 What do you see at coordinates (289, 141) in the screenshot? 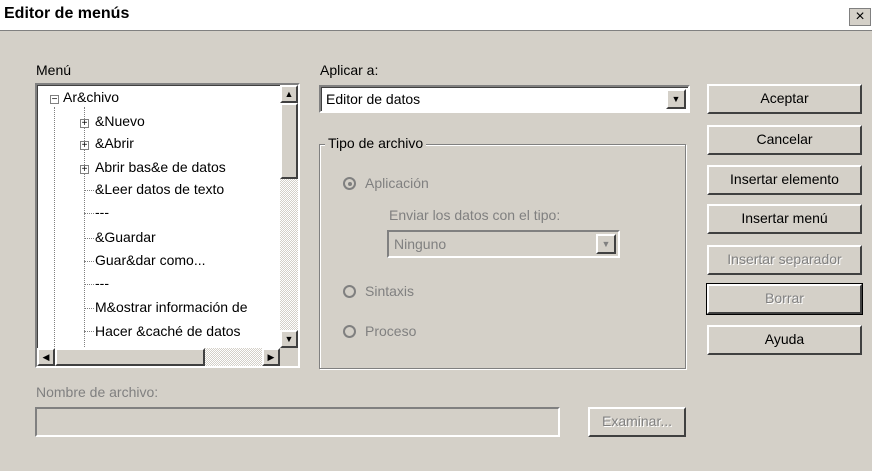
I see `scroll-thumb` at bounding box center [289, 141].